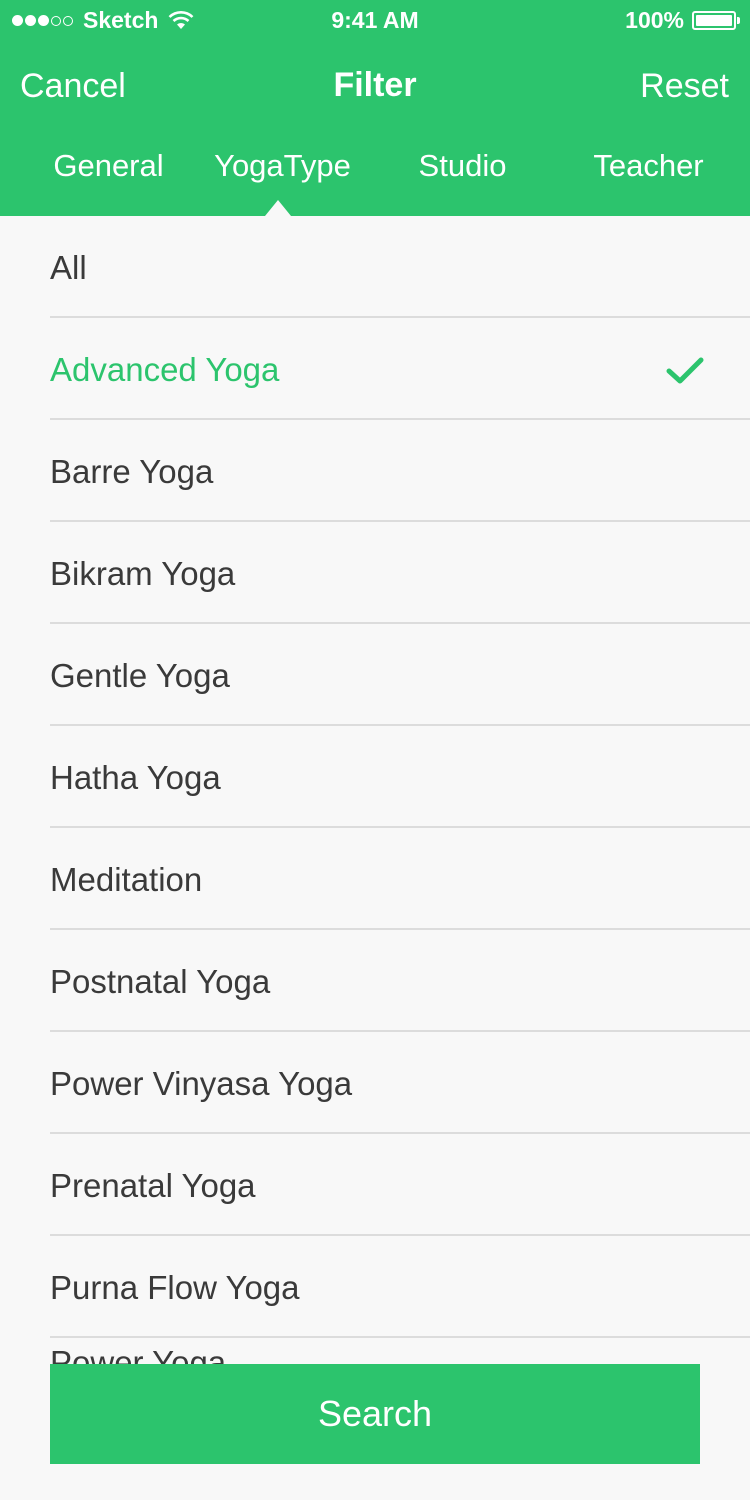 The width and height of the screenshot is (750, 1500). I want to click on list-item-power-vinyasa-yoga: Power Vinyasa Yoga, so click(400, 1083).